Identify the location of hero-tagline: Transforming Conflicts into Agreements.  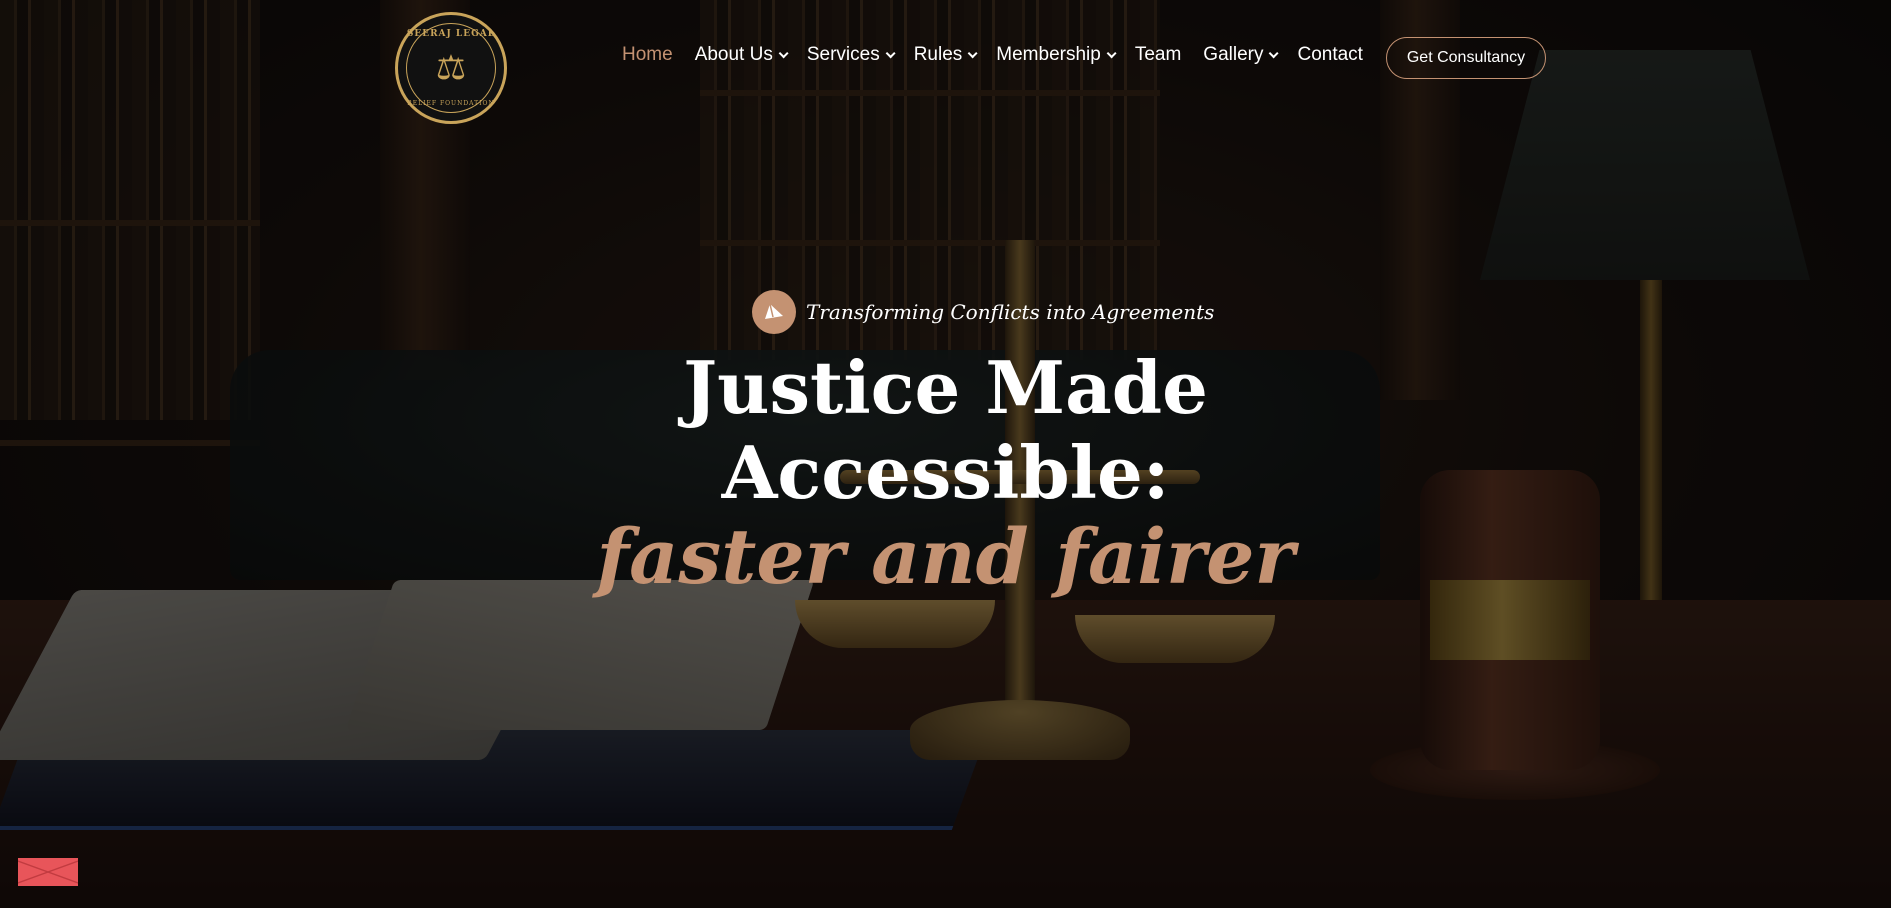
(983, 312).